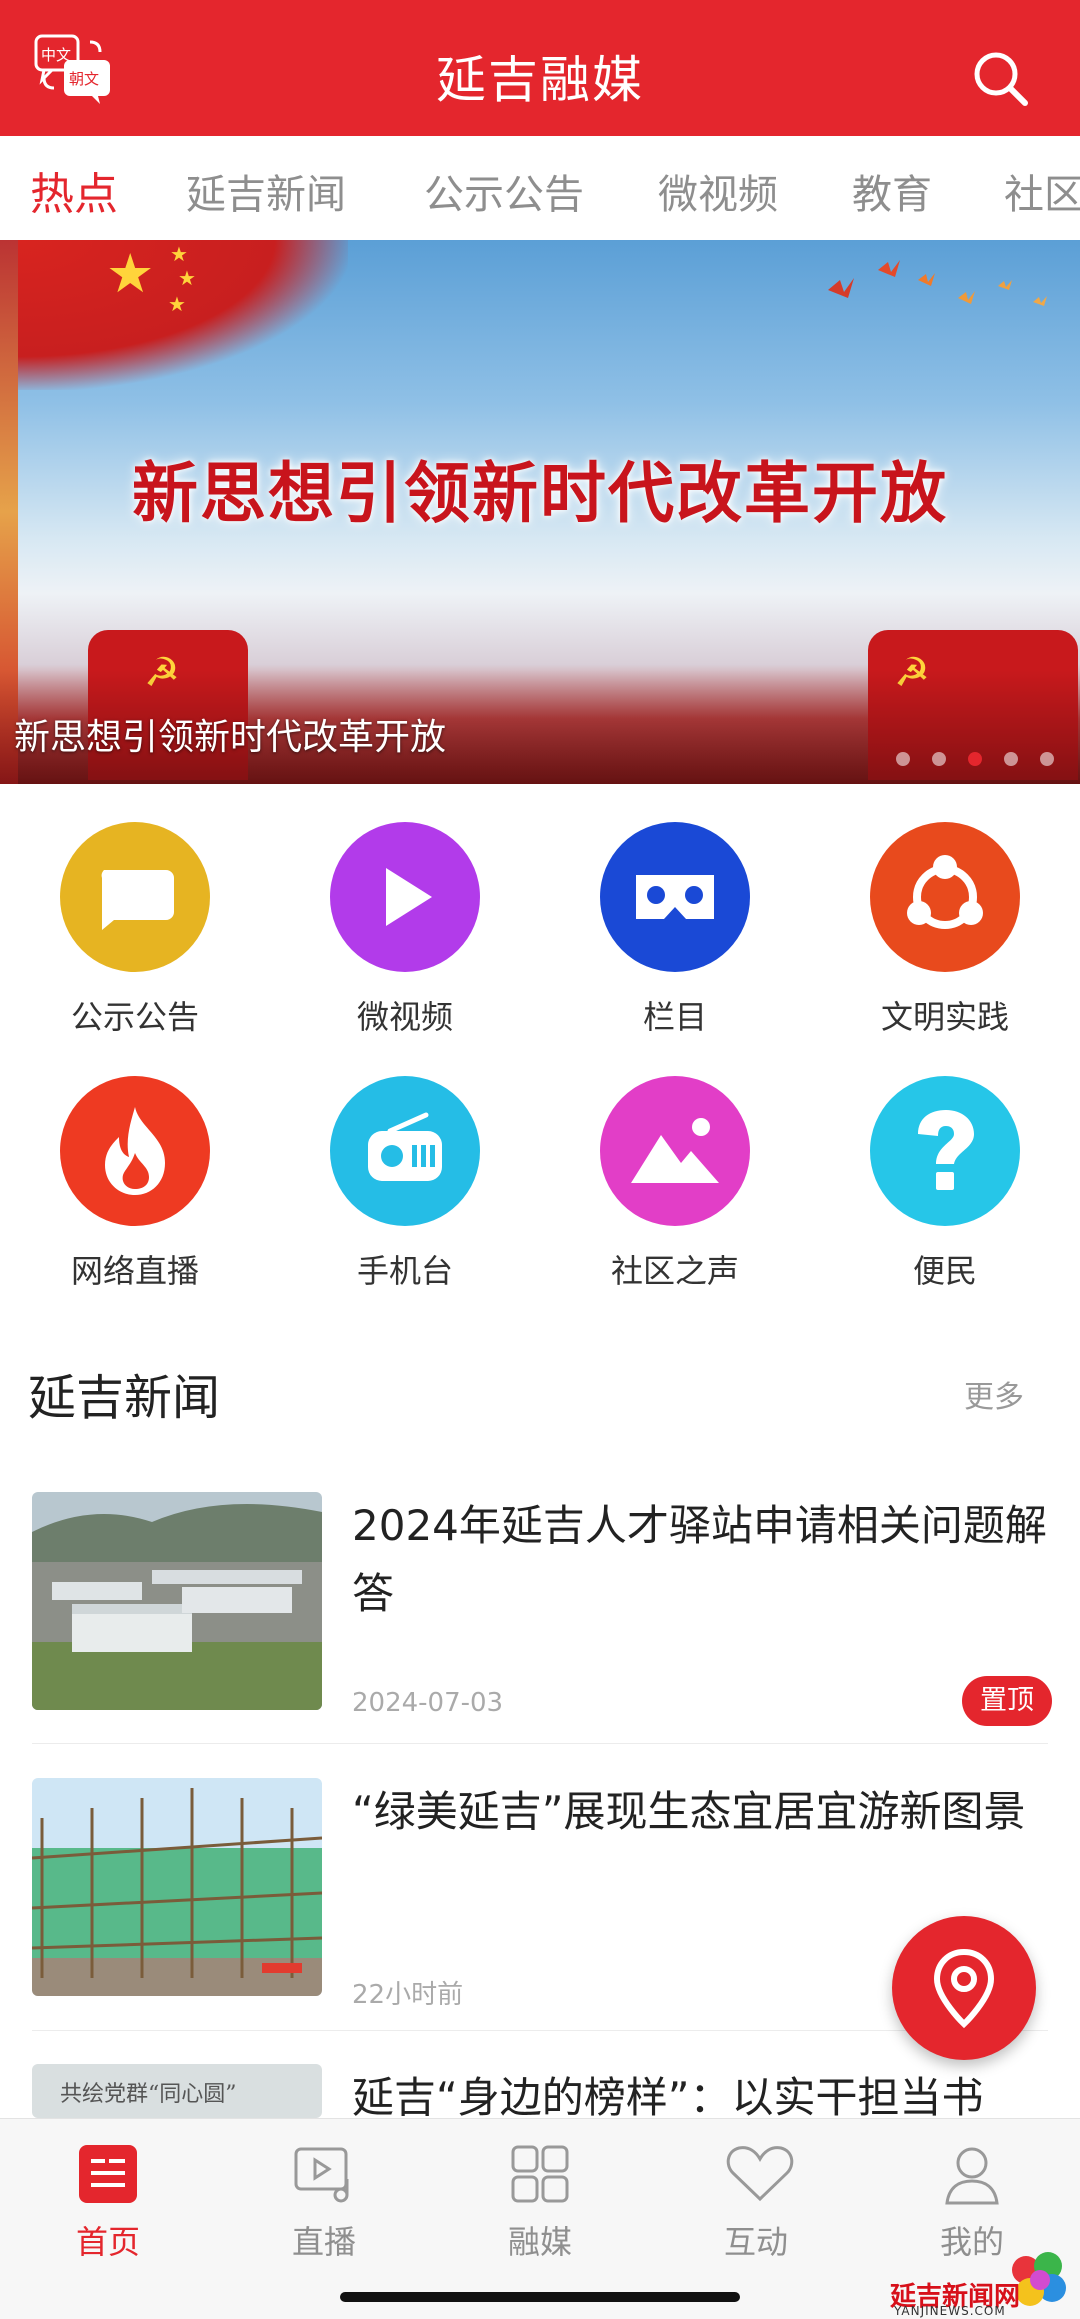 This screenshot has width=1080, height=2319. I want to click on nav-media: 融媒, so click(540, 2203).